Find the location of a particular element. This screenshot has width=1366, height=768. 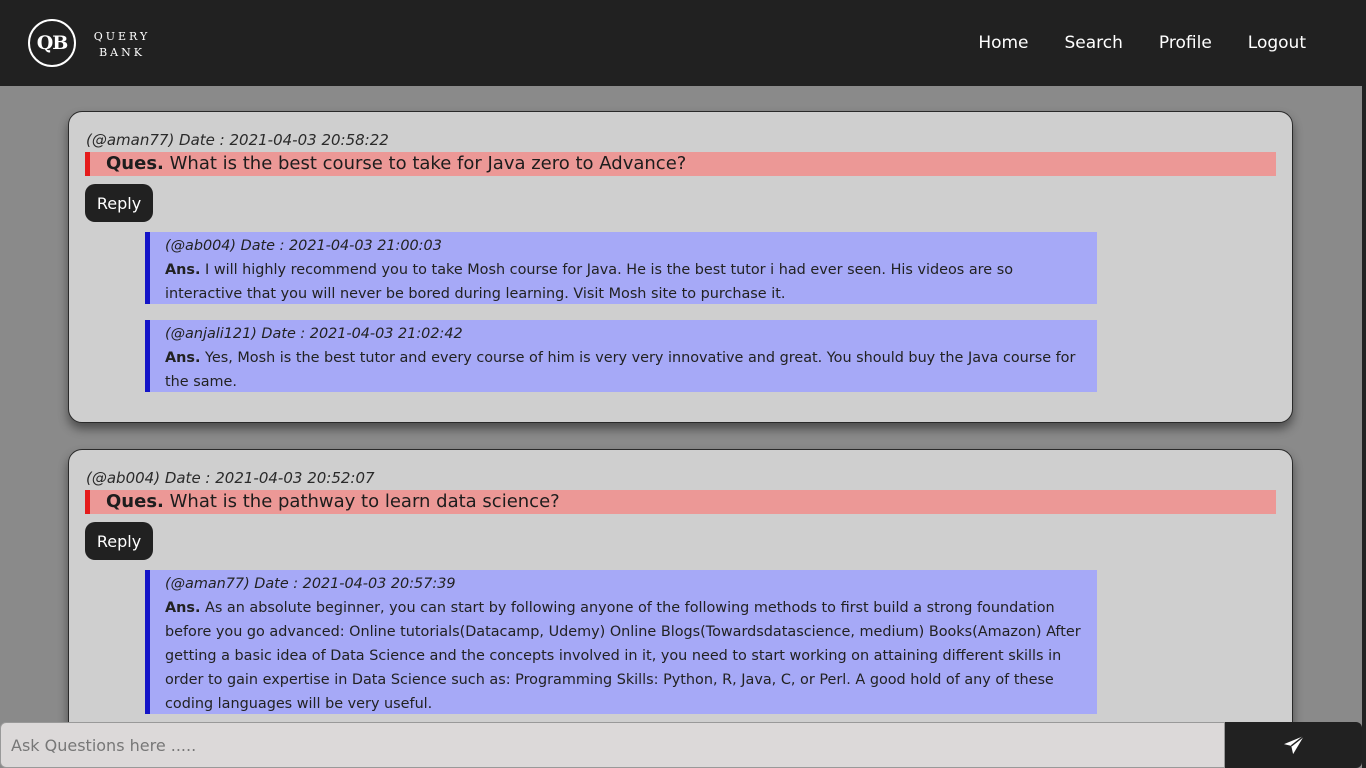

answer-meta: (@aman77) Date : 2021-04-03 20:57:39 is located at coordinates (310, 584).